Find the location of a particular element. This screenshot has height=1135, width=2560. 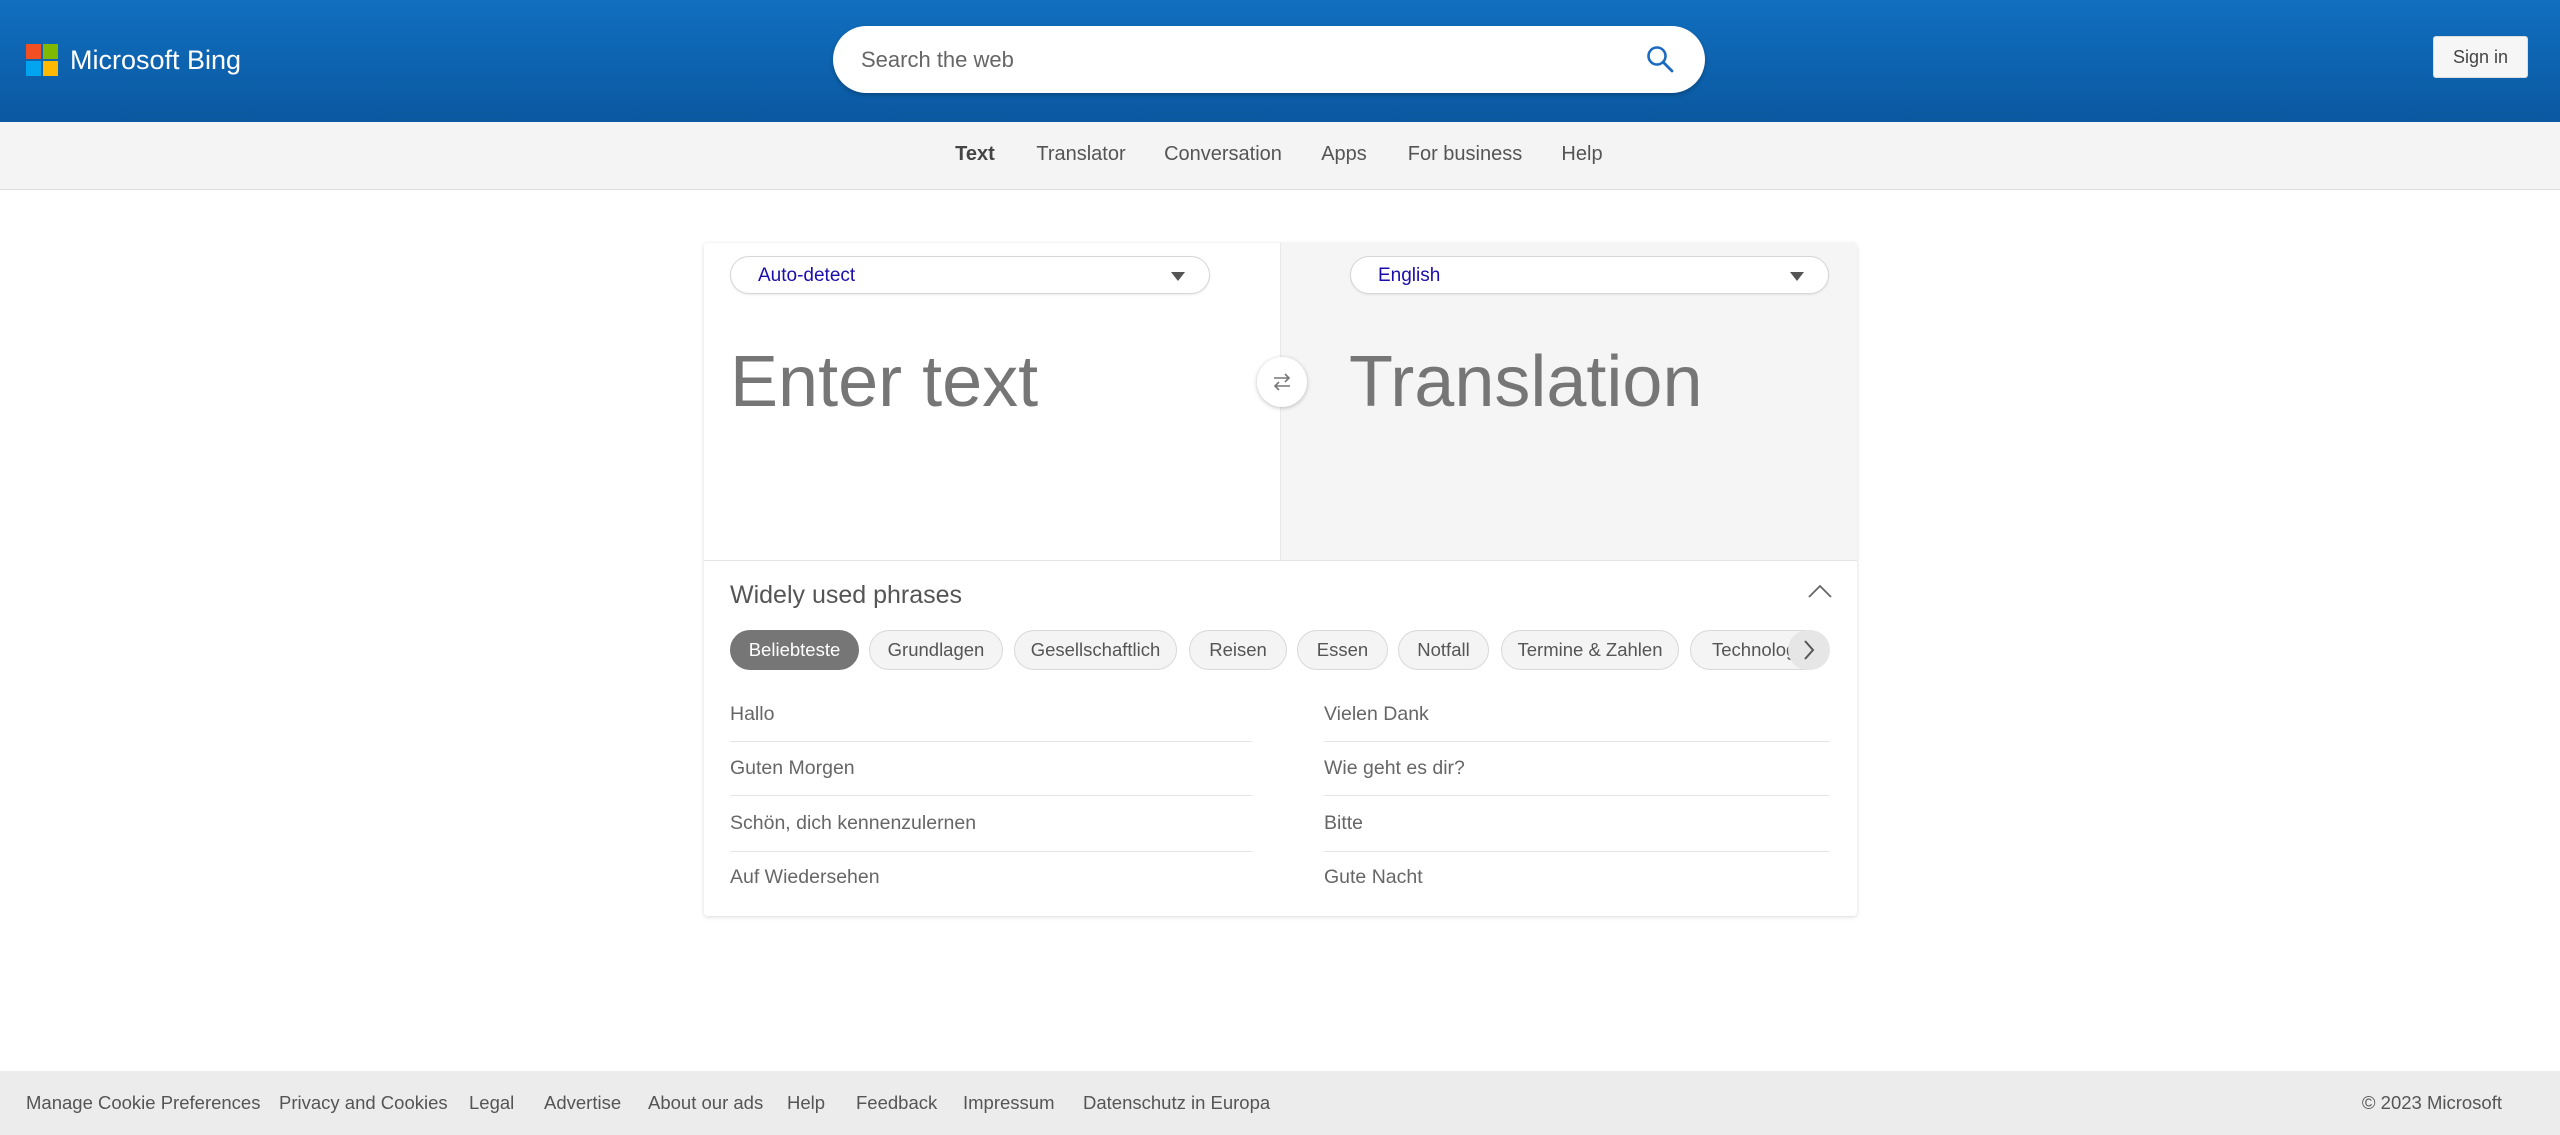

chevron-up-icon is located at coordinates (1820, 591).